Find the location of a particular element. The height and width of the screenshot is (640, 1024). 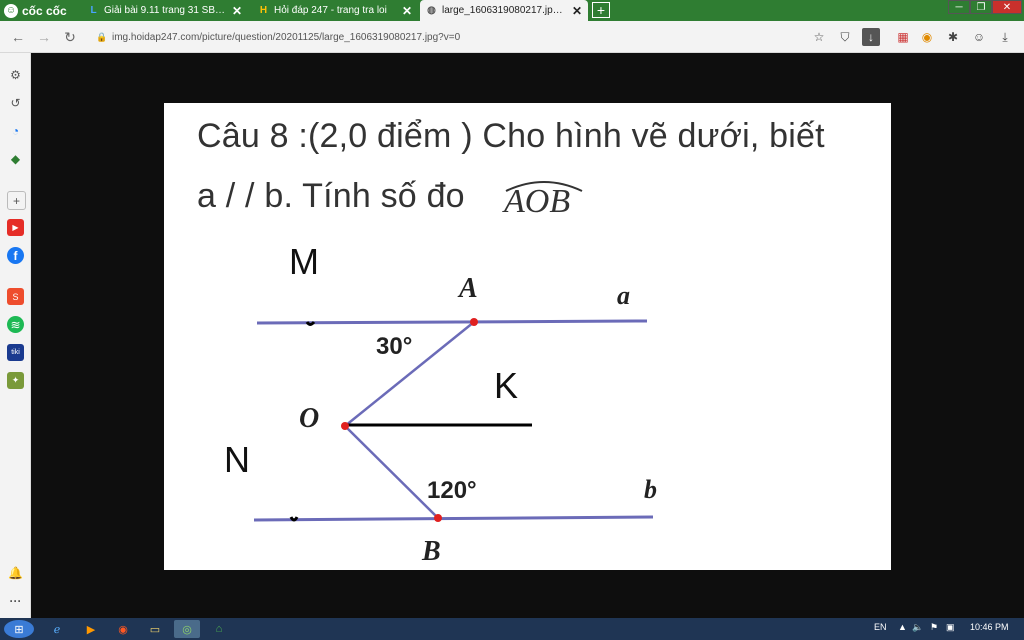

history-icon: ↺ is located at coordinates (15, 102).